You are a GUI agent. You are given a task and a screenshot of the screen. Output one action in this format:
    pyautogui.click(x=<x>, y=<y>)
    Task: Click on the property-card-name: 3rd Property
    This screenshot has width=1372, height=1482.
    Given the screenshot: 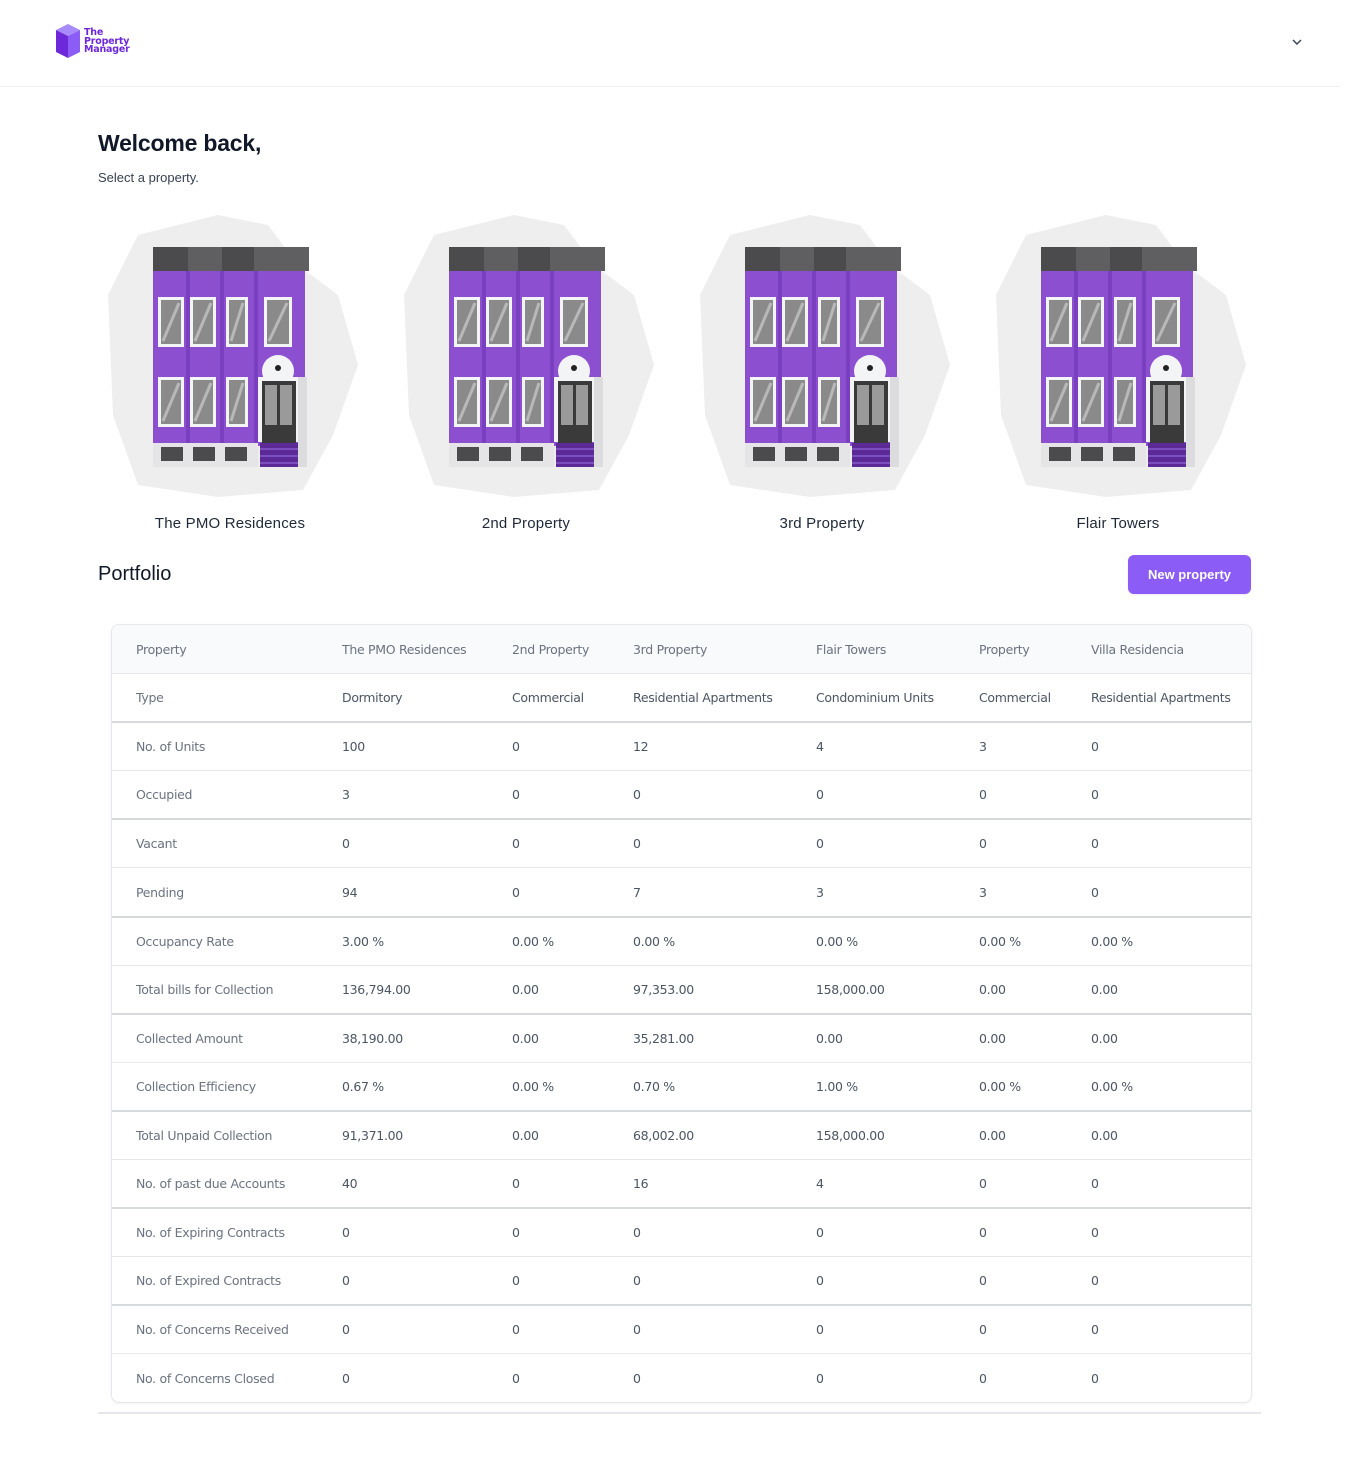 What is the action you would take?
    pyautogui.click(x=822, y=523)
    